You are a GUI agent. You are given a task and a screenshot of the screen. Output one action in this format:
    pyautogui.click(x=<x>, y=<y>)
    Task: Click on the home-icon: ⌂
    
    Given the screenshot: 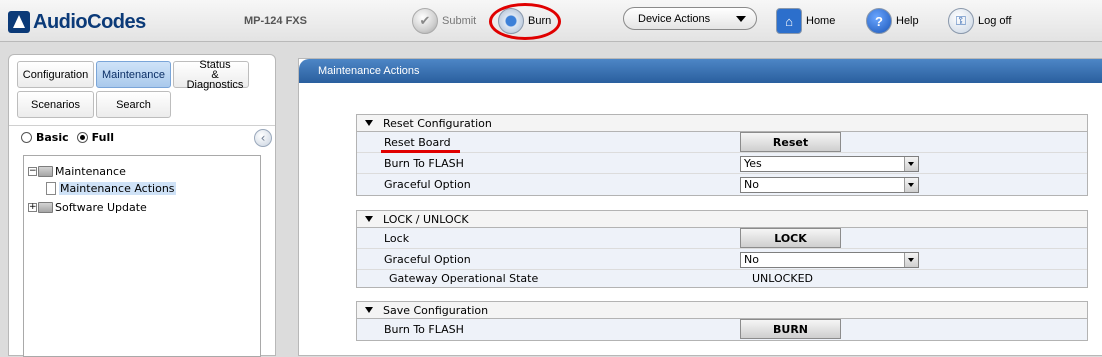 What is the action you would take?
    pyautogui.click(x=789, y=21)
    